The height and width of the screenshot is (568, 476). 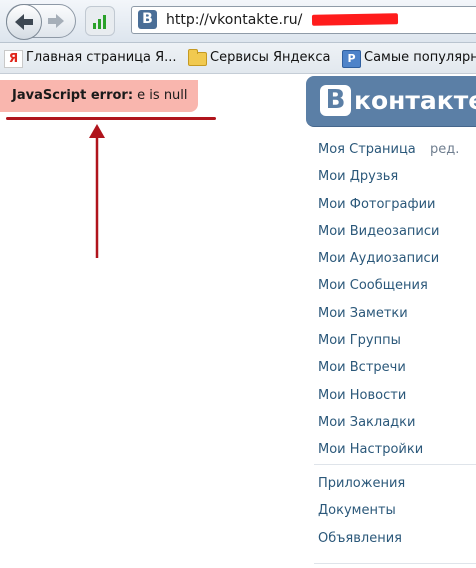 I want to click on signal-strength-button, so click(x=100, y=21).